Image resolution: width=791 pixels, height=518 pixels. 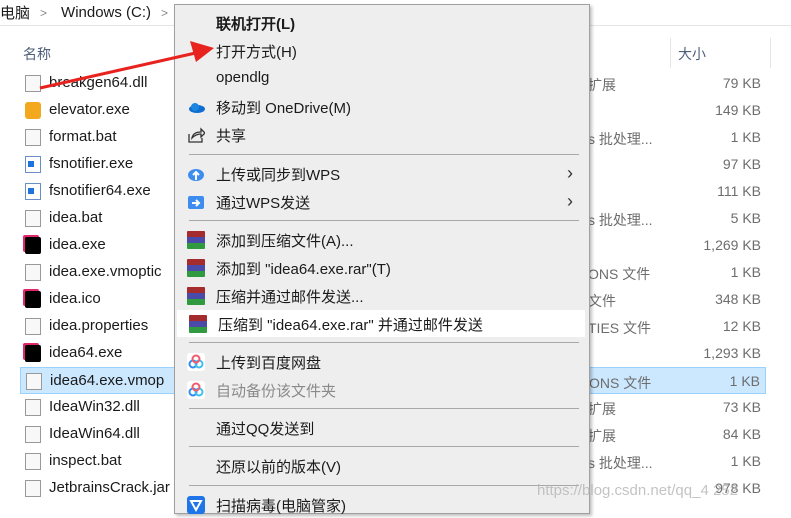 I want to click on menu-item: opendlg, so click(x=381, y=78).